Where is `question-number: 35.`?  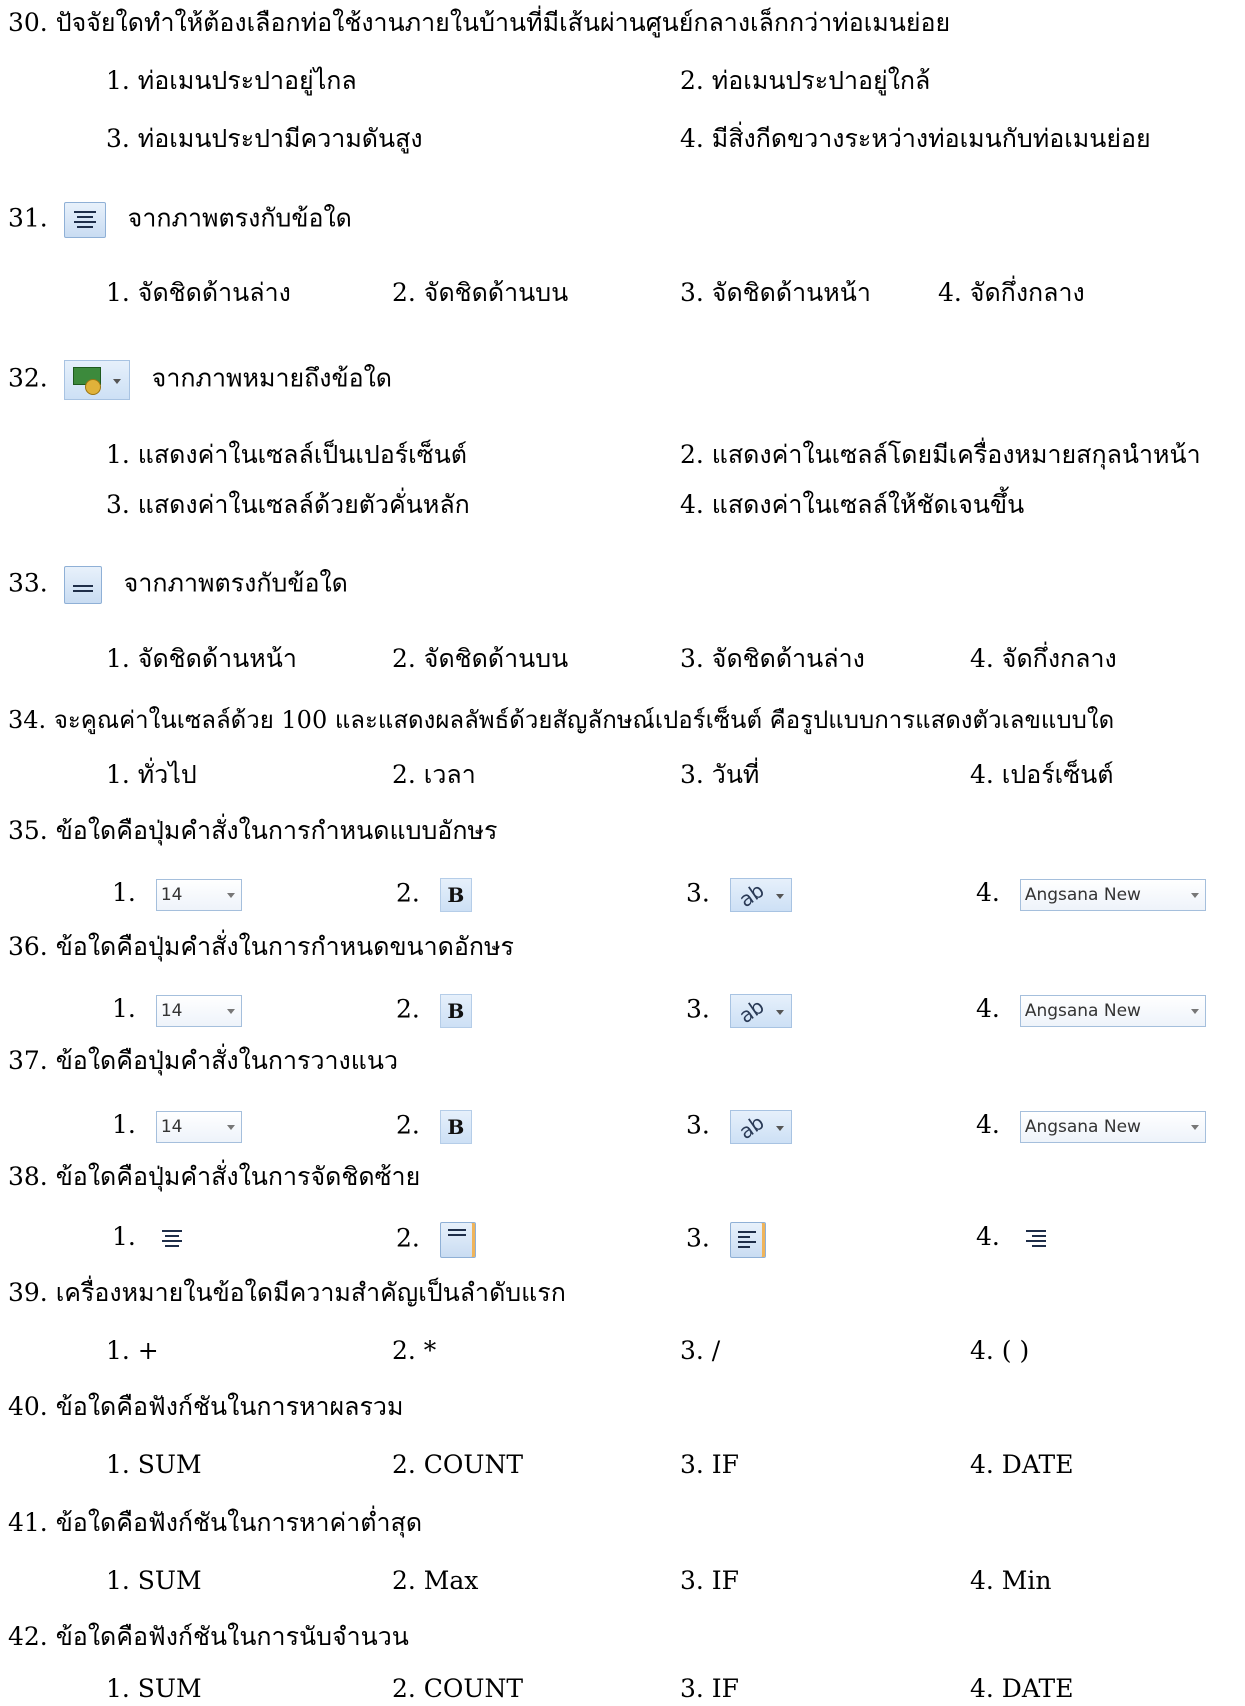 question-number: 35. is located at coordinates (28, 830).